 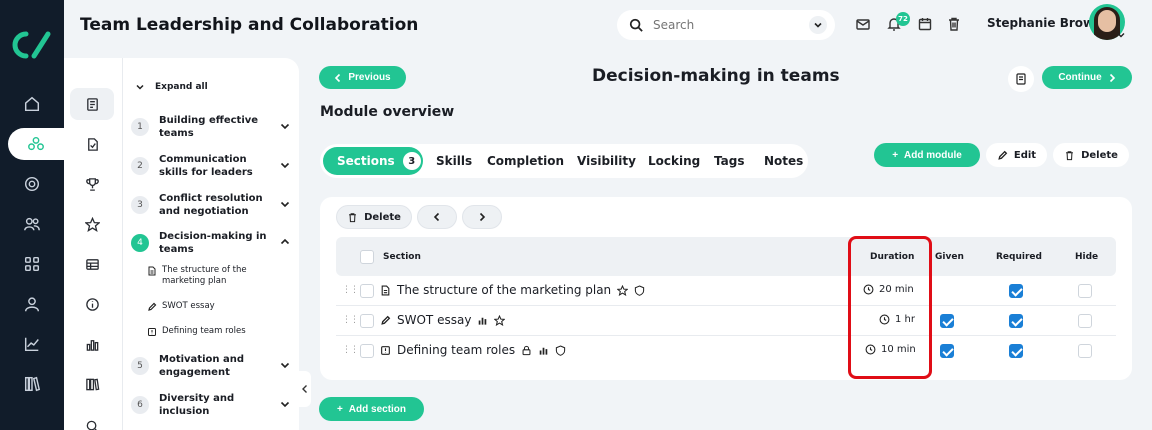 I want to click on tab-sections: Sections 3, so click(x=373, y=161).